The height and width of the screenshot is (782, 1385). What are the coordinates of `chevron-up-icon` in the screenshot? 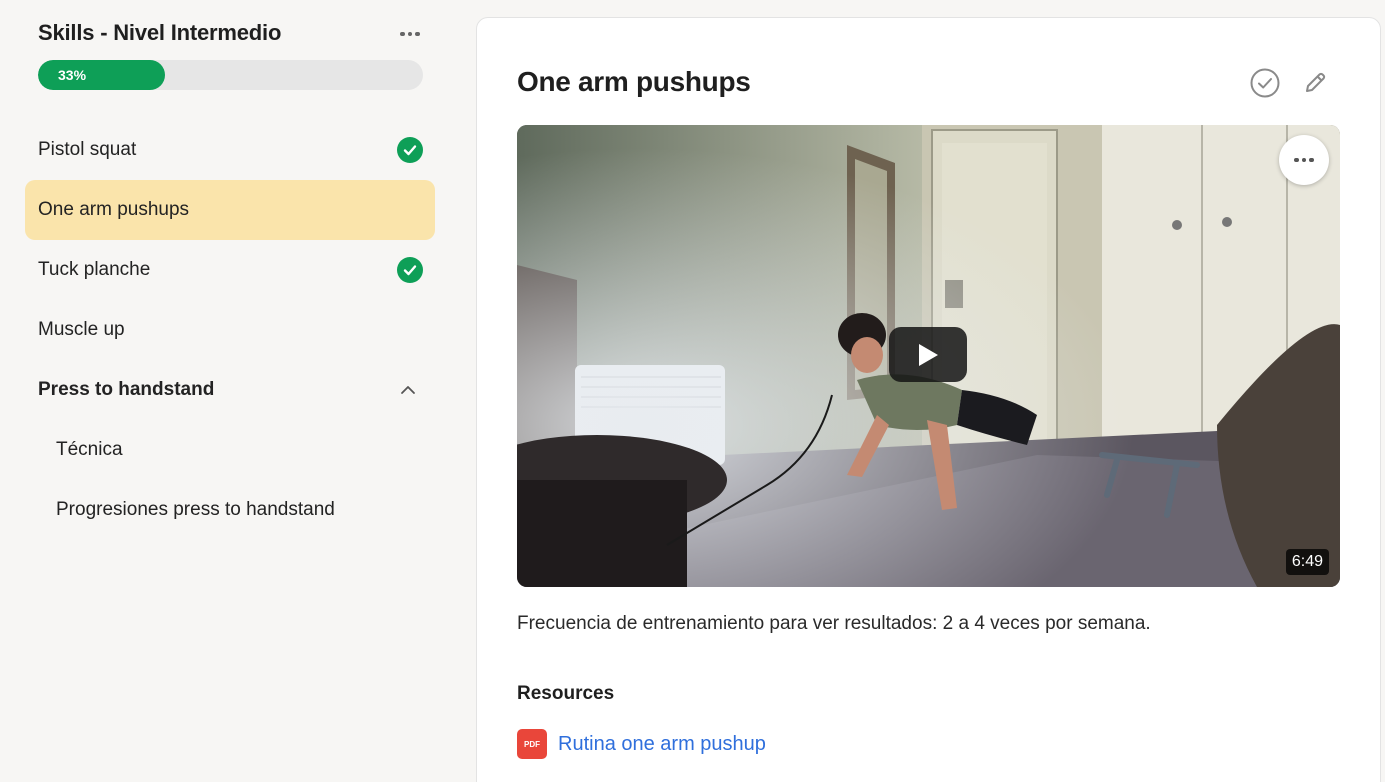 It's located at (408, 390).